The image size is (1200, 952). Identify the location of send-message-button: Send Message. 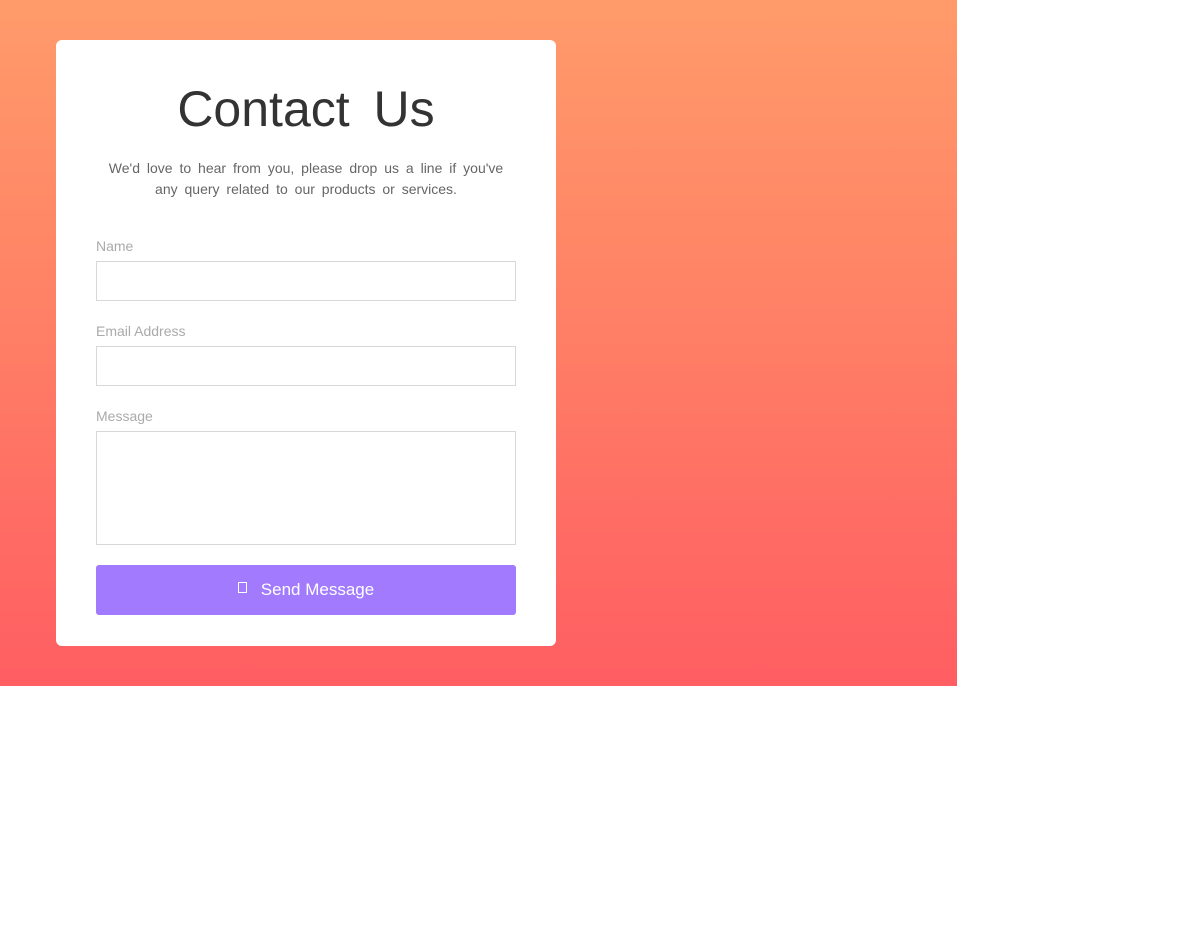
(306, 590).